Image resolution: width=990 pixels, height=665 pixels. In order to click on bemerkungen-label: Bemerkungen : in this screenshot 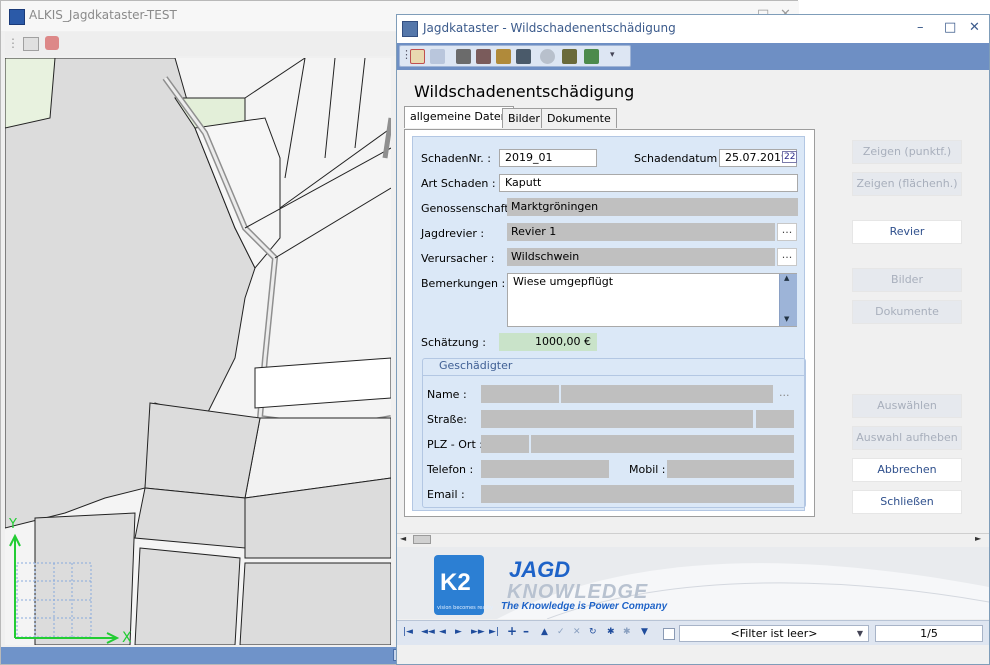, I will do `click(463, 283)`.